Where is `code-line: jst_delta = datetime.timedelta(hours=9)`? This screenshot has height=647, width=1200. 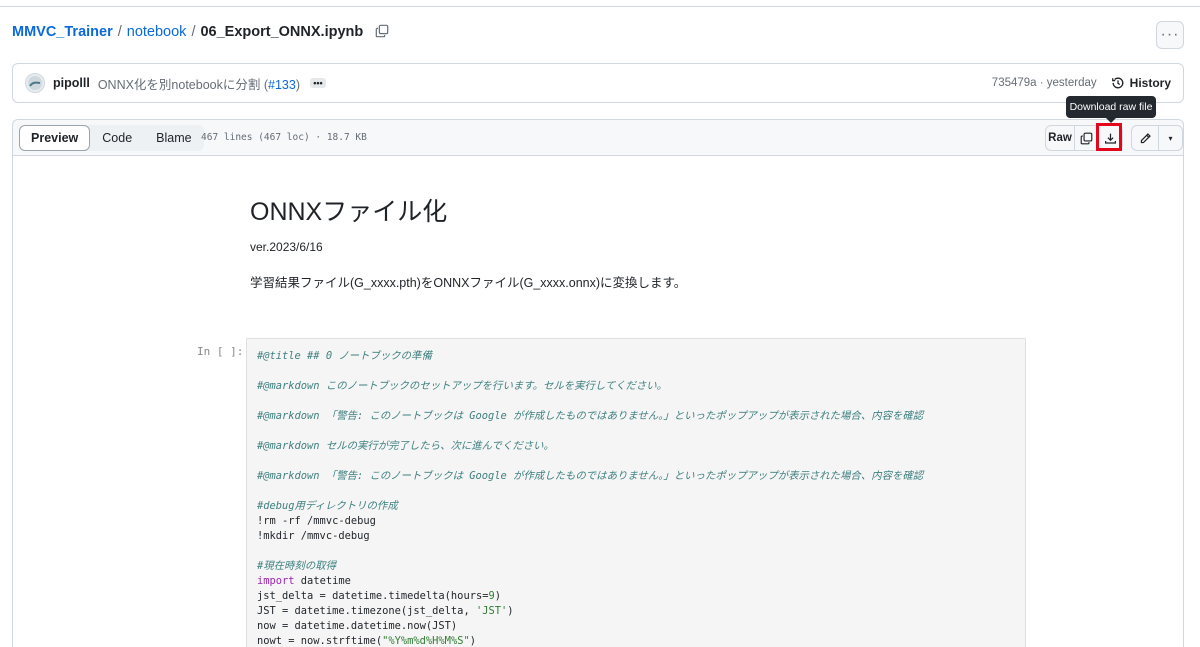
code-line: jst_delta = datetime.timedelta(hours=9) is located at coordinates (379, 596).